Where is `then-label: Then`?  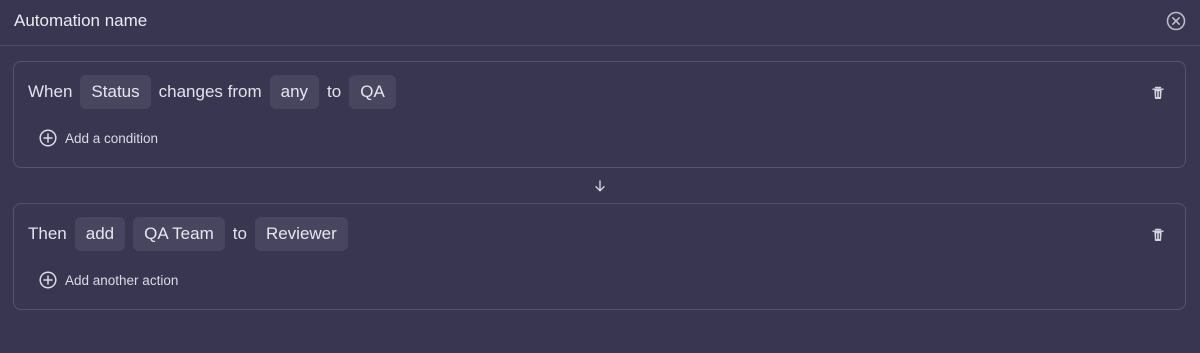 then-label: Then is located at coordinates (47, 233).